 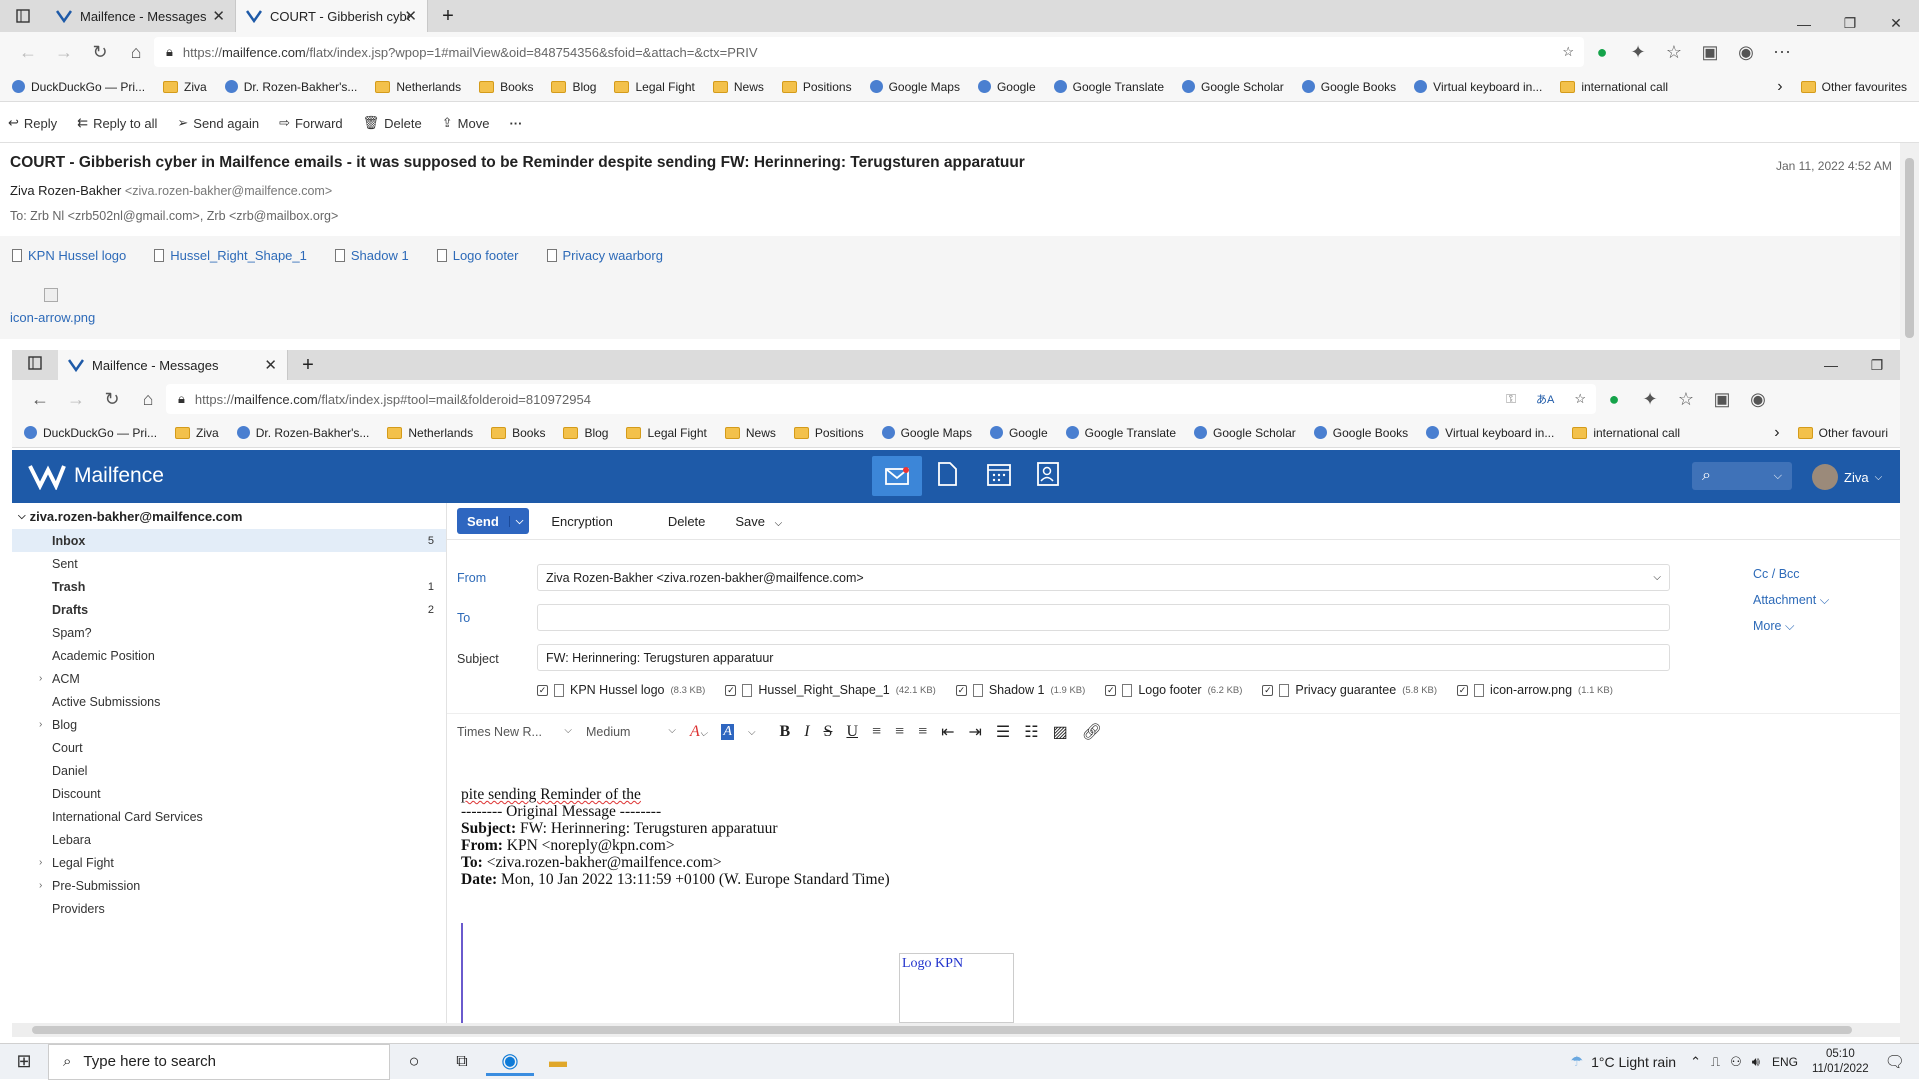 What do you see at coordinates (914, 87) in the screenshot?
I see `bookmark-item: Google Maps` at bounding box center [914, 87].